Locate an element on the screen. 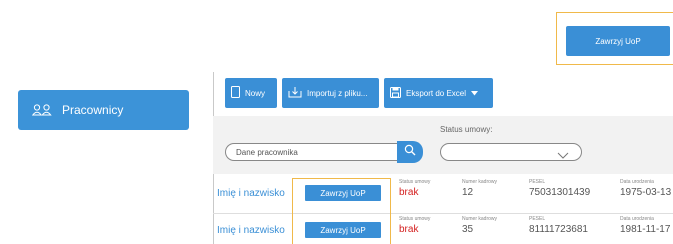 This screenshot has height=244, width=673. pesel-field: PESEL 81111723681 is located at coordinates (558, 225).